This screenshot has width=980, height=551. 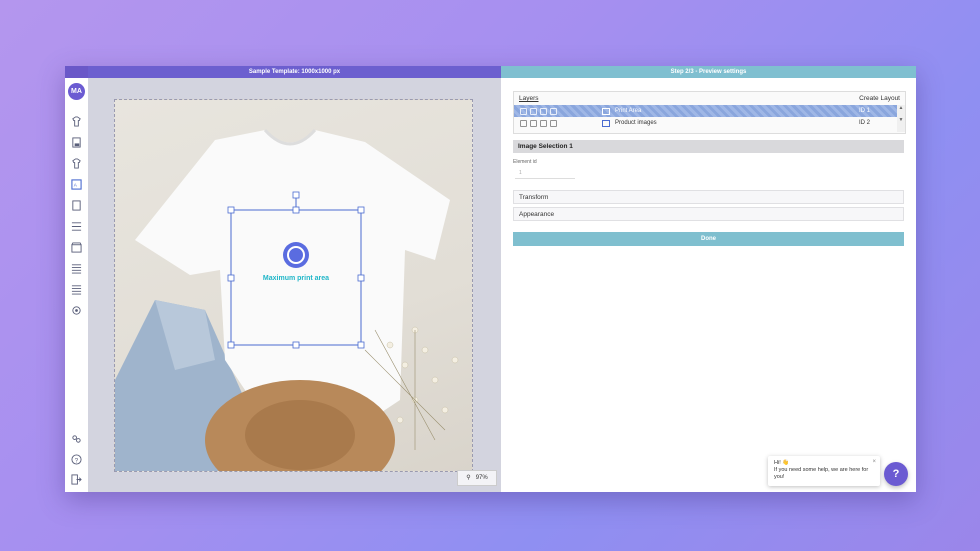 I want to click on page-icon, so click(x=76, y=205).